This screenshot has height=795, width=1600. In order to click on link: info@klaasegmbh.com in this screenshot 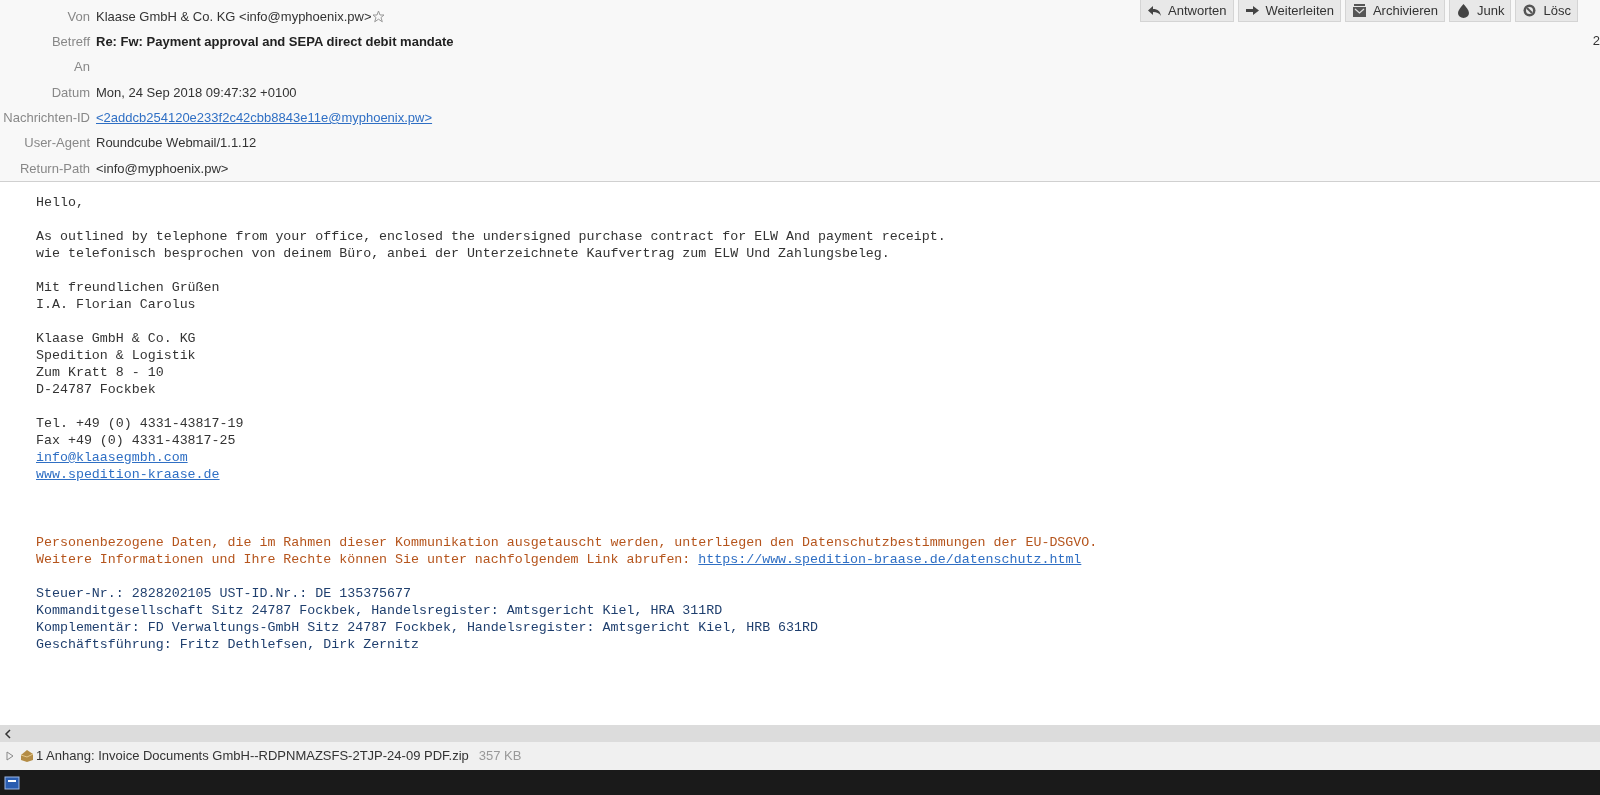, I will do `click(112, 457)`.